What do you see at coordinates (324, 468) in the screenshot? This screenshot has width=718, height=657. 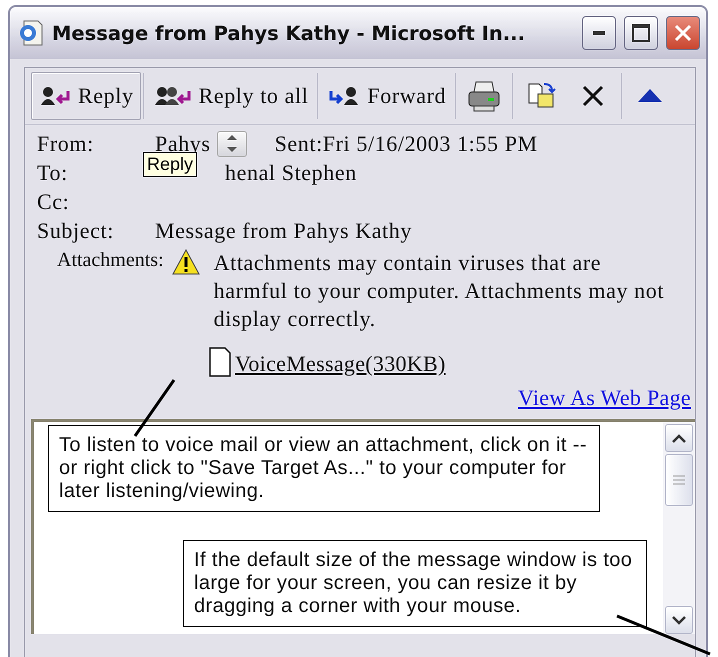 I see `callout-text: To listen to voice mail or view an attachment, click on it -- or right click to "Save Target As..." to your computer for later listening/viewing.` at bounding box center [324, 468].